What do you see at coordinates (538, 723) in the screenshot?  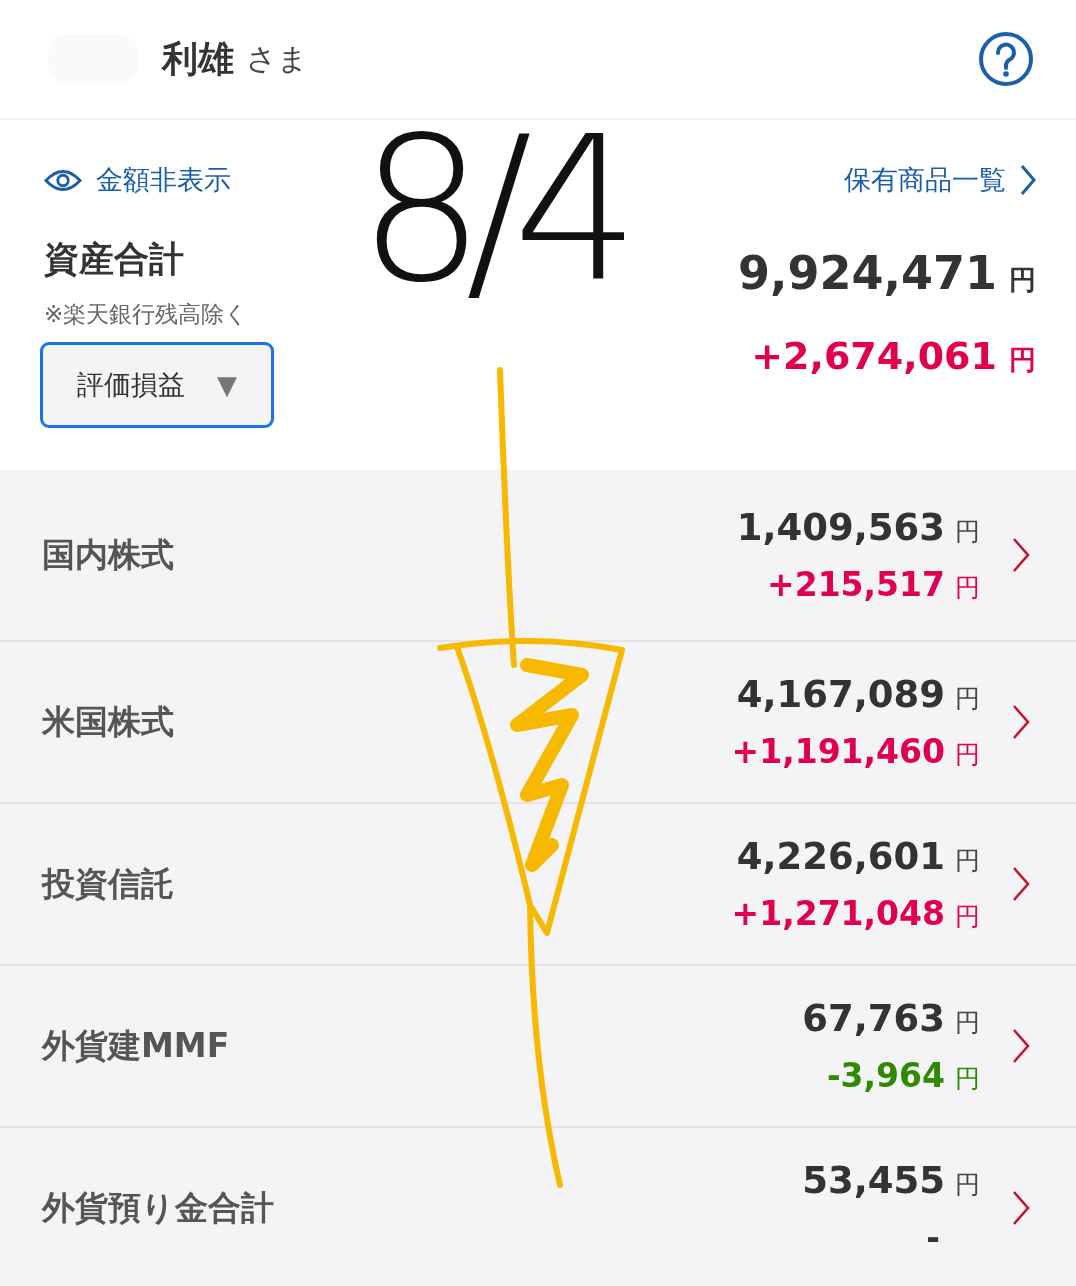 I see `asset-row: 米国株式 4,167,089 円 +1,191,460 円` at bounding box center [538, 723].